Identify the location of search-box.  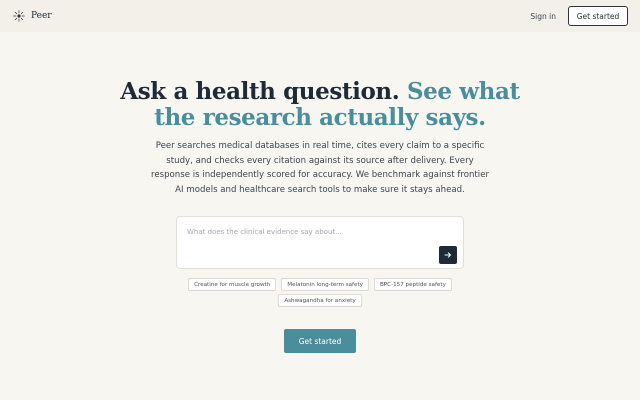
(320, 242).